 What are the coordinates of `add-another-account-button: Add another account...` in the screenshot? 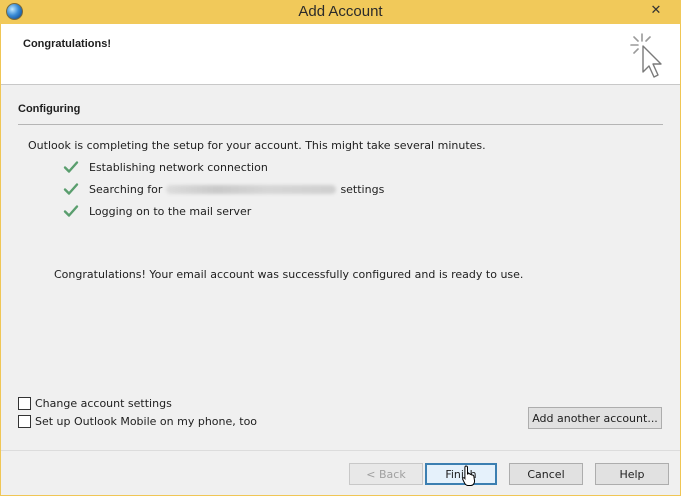 It's located at (595, 418).